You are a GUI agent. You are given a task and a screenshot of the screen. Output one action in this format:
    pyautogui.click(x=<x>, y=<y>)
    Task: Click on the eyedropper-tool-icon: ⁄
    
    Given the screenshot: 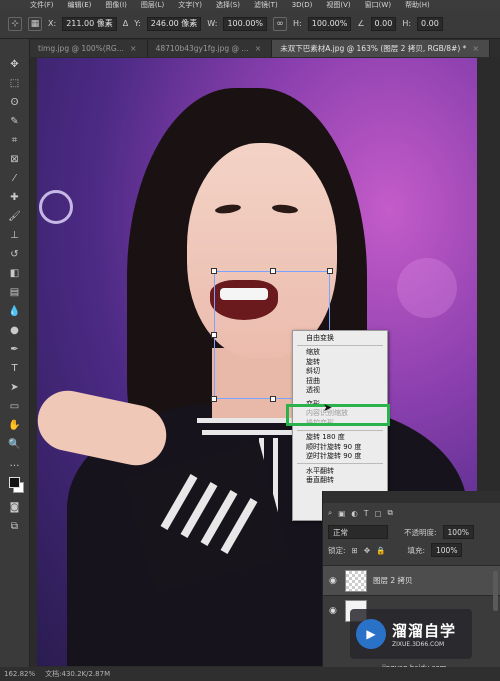 What is the action you would take?
    pyautogui.click(x=15, y=178)
    